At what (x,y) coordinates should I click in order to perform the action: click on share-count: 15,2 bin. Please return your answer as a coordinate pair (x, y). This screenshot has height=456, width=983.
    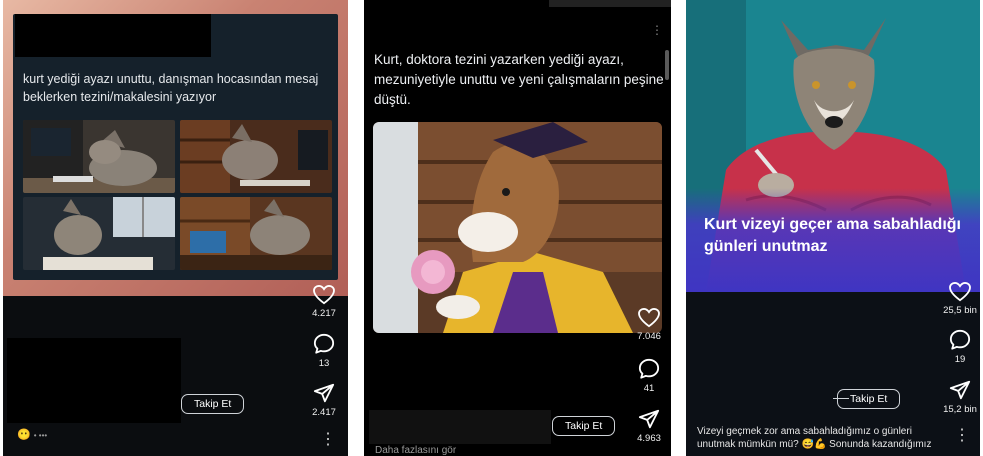
    Looking at the image, I should click on (960, 409).